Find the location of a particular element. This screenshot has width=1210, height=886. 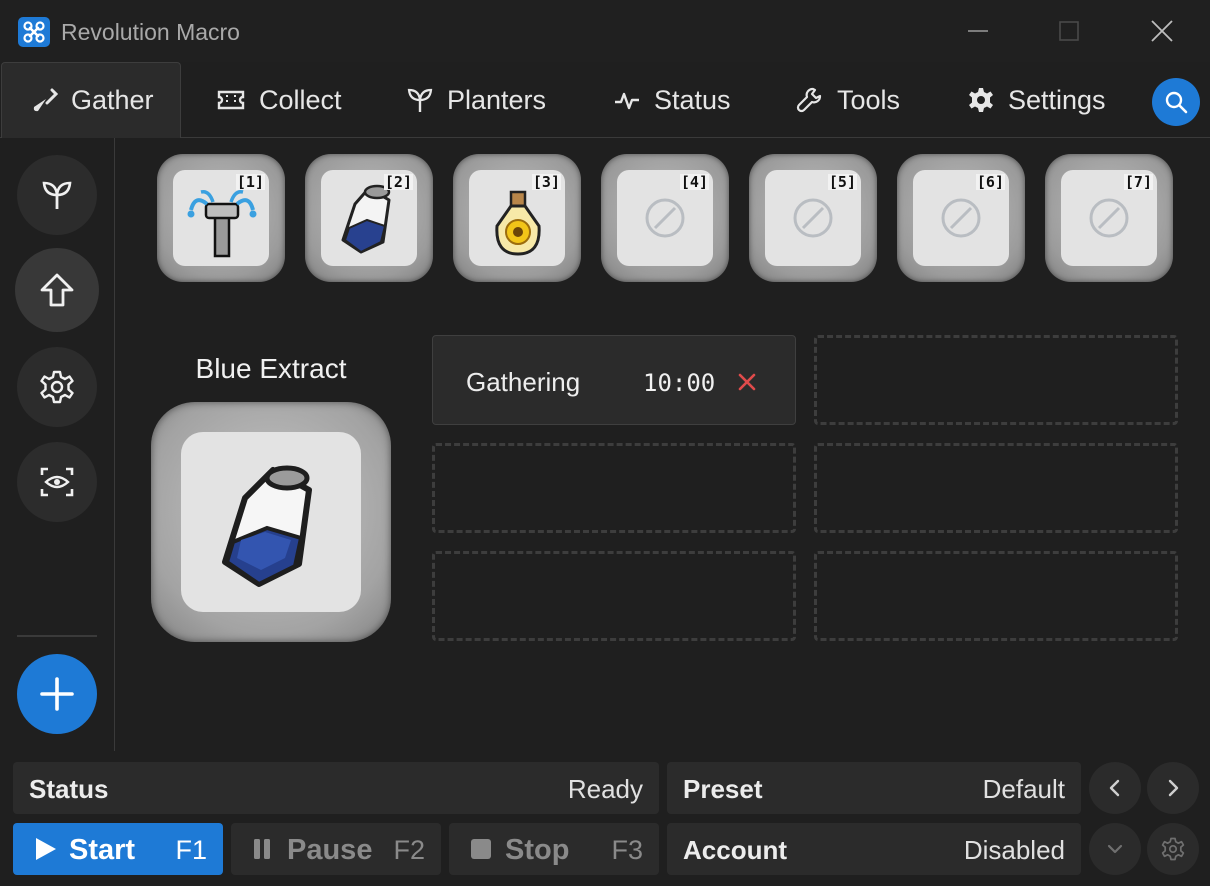

hotbar-slot-7: [7] is located at coordinates (1109, 218).